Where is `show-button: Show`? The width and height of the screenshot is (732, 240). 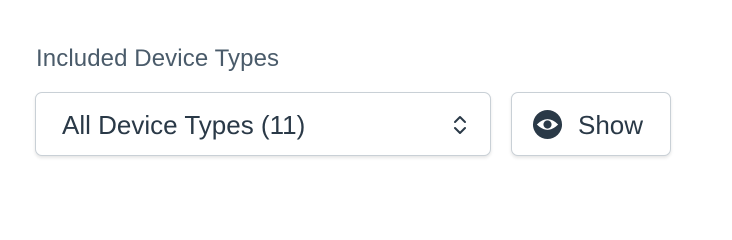
show-button: Show is located at coordinates (591, 124).